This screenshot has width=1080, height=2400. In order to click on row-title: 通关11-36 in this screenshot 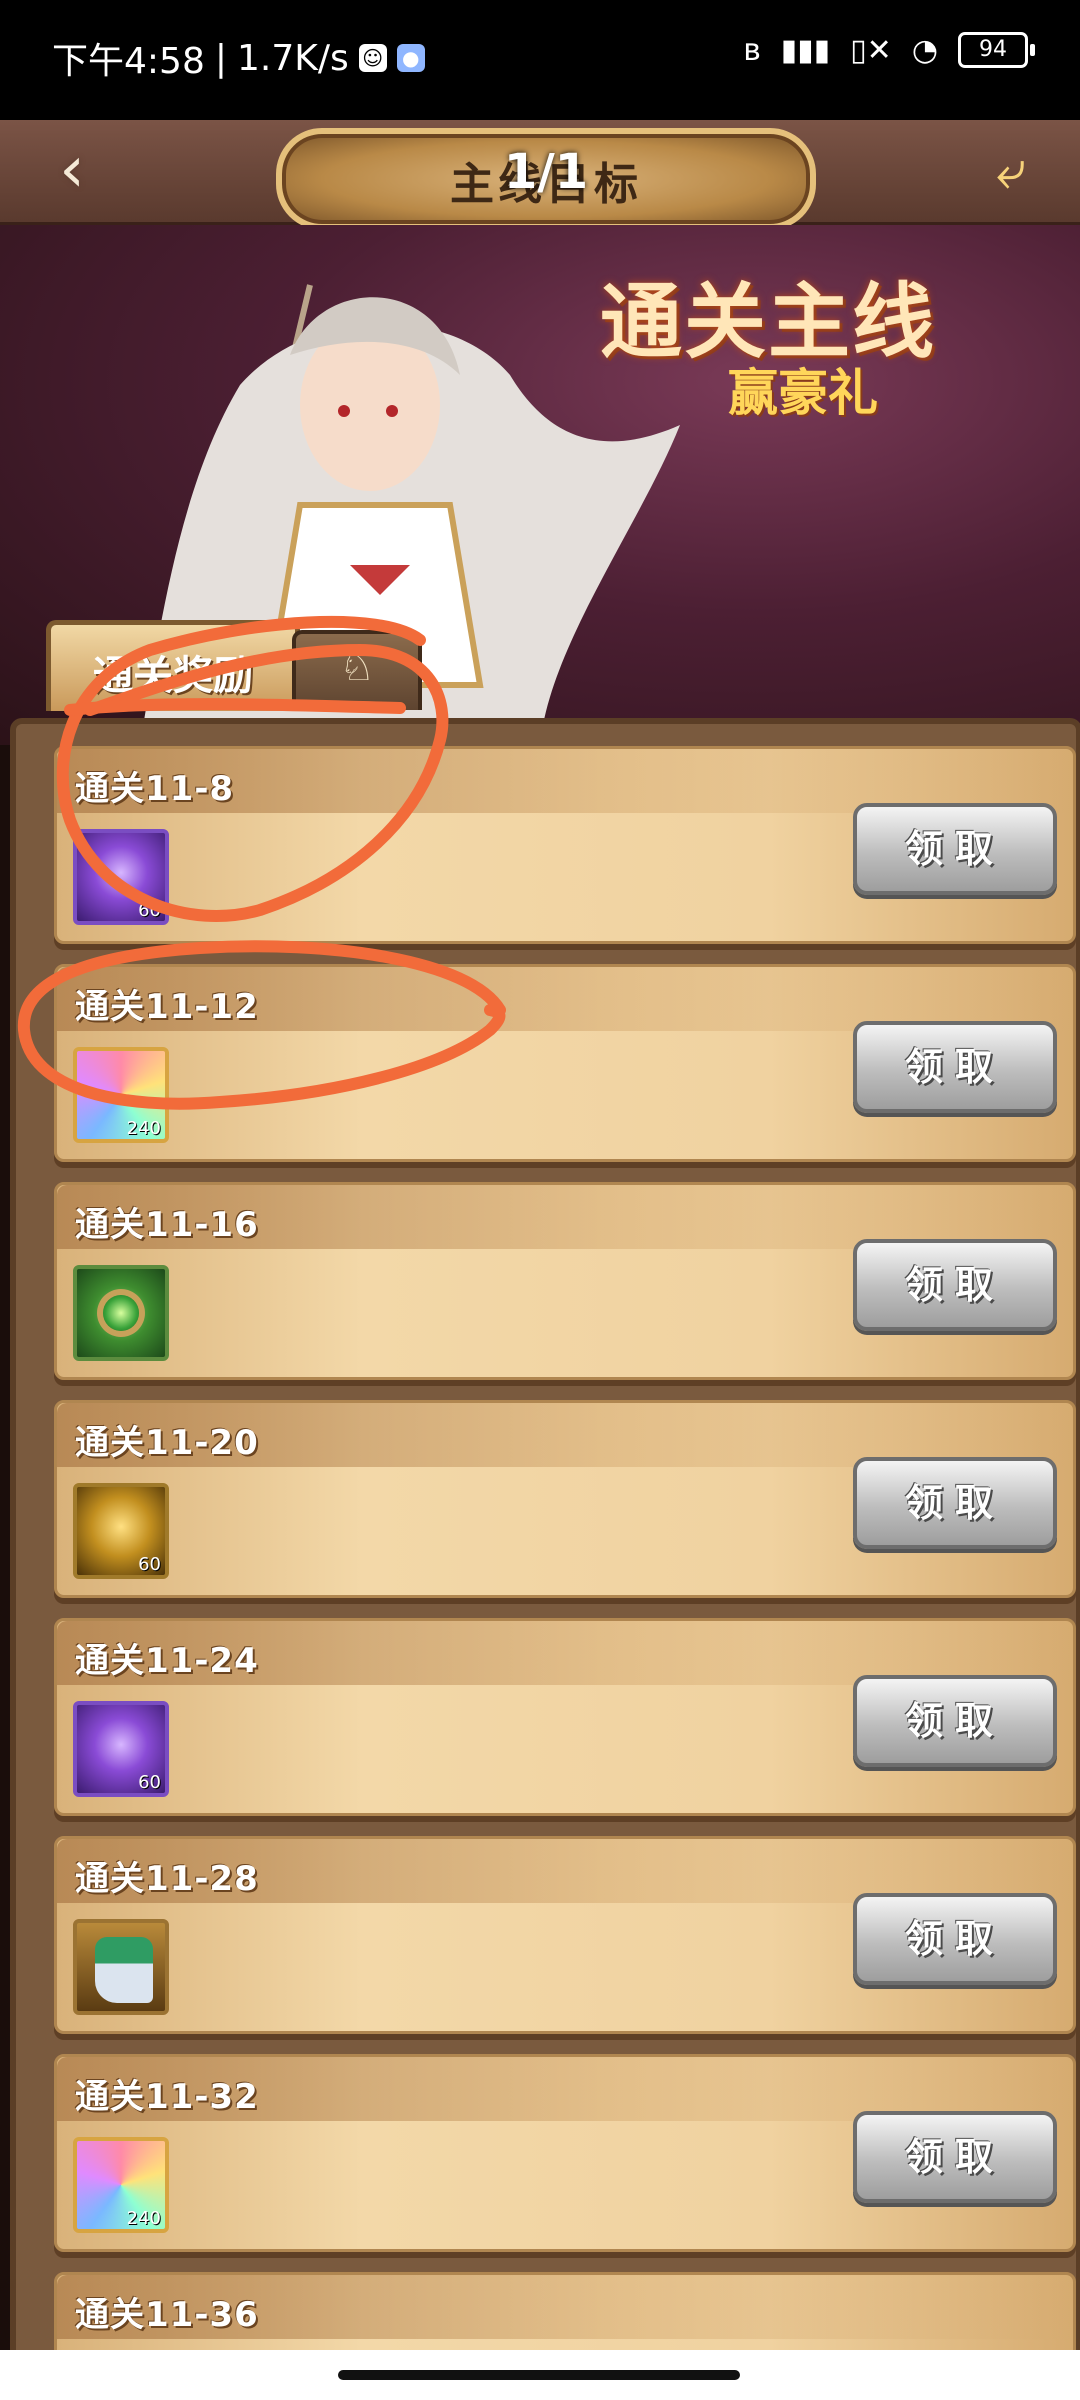, I will do `click(167, 2315)`.